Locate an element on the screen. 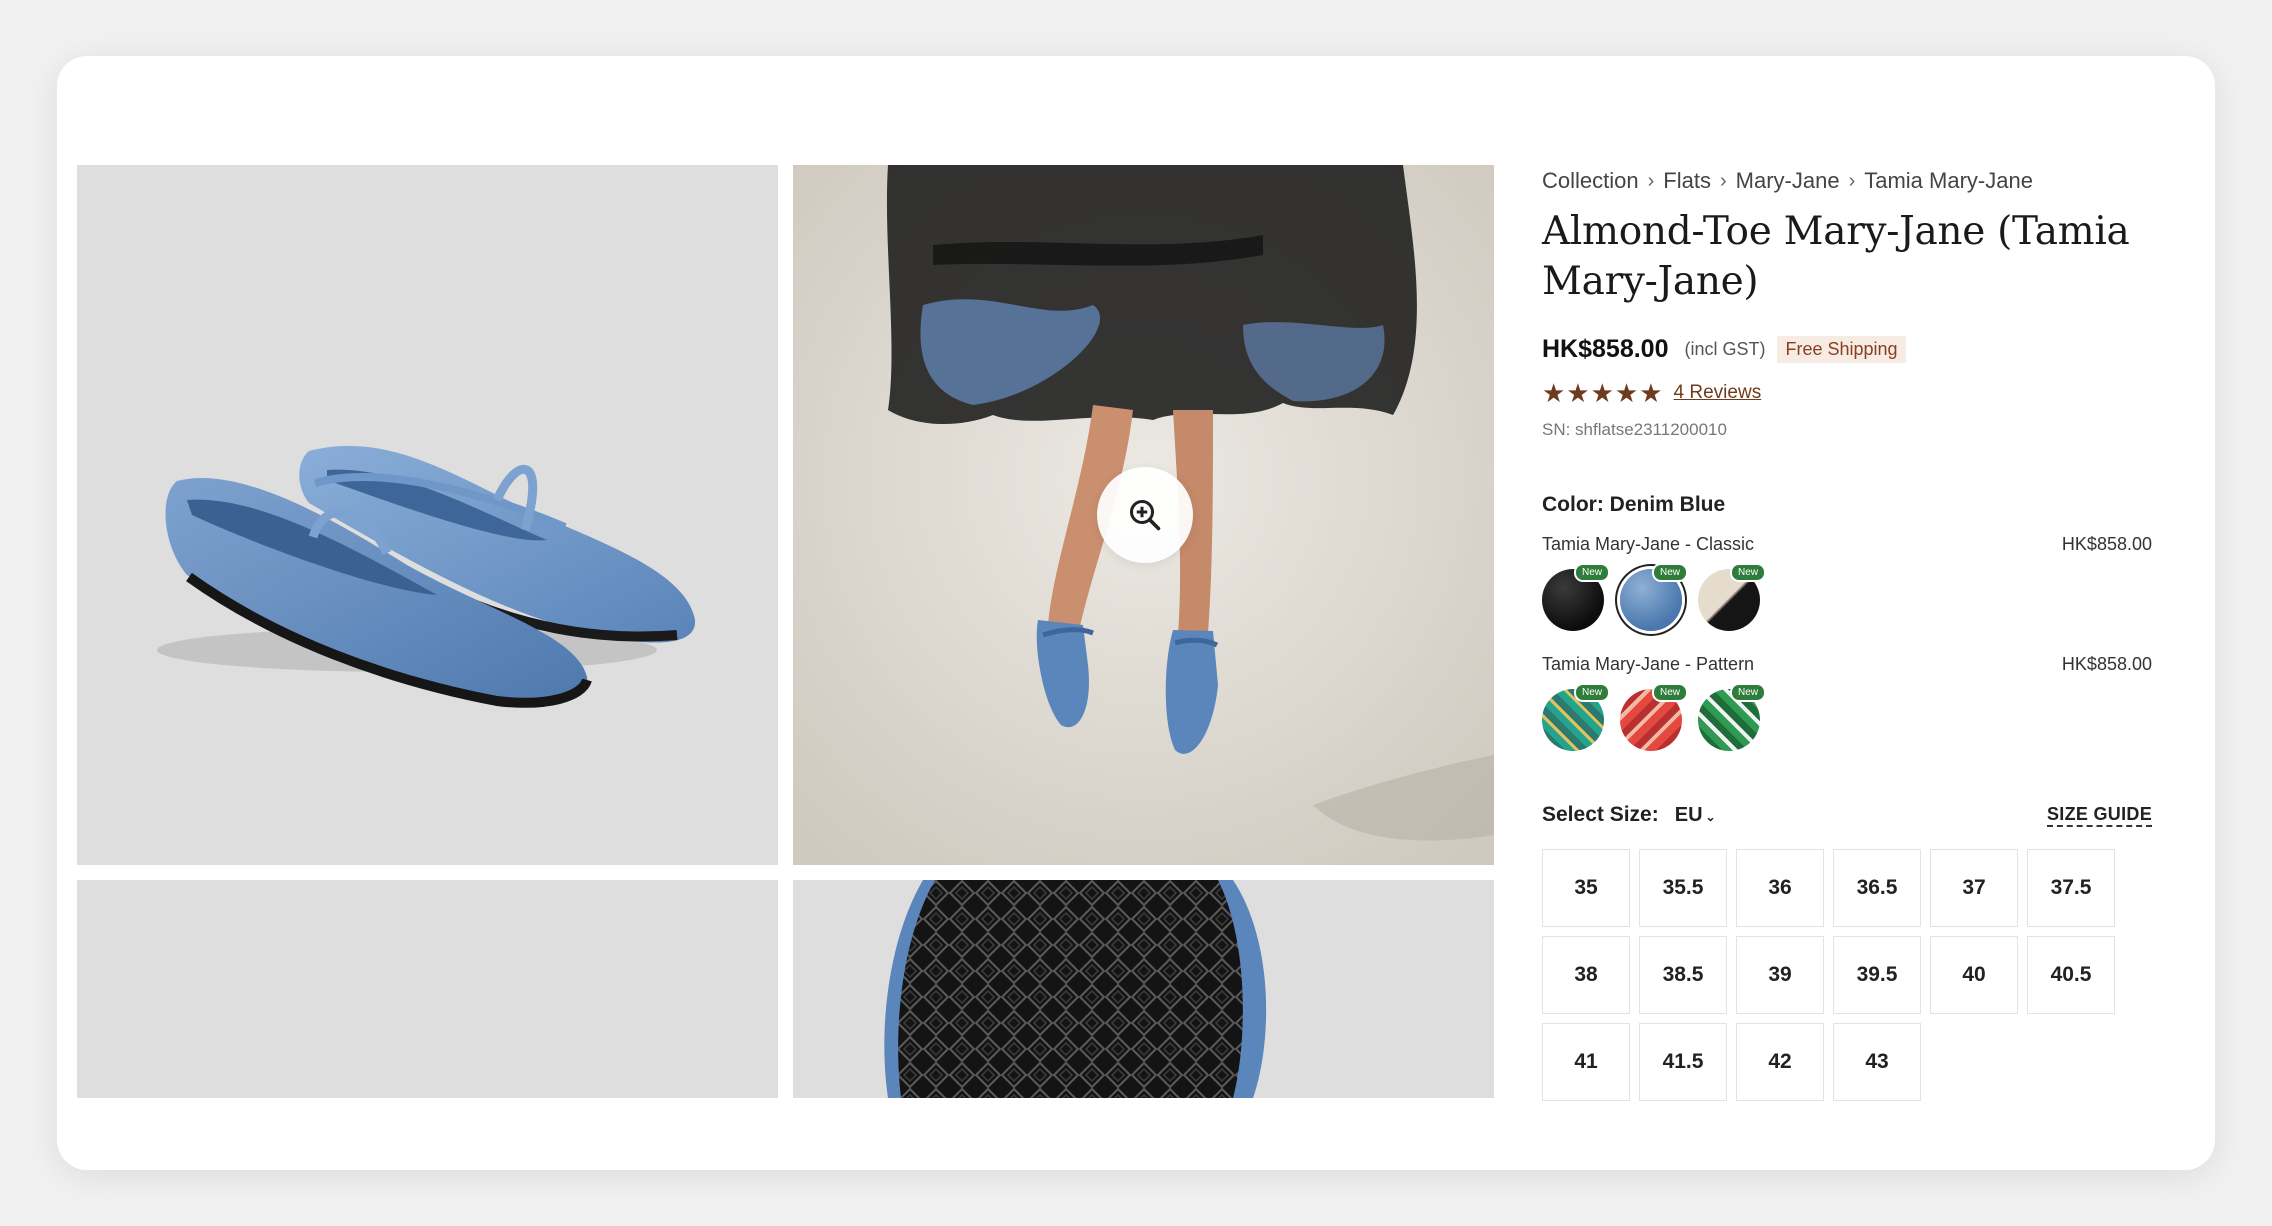  swatch-list-classic: New New New is located at coordinates (1847, 600).